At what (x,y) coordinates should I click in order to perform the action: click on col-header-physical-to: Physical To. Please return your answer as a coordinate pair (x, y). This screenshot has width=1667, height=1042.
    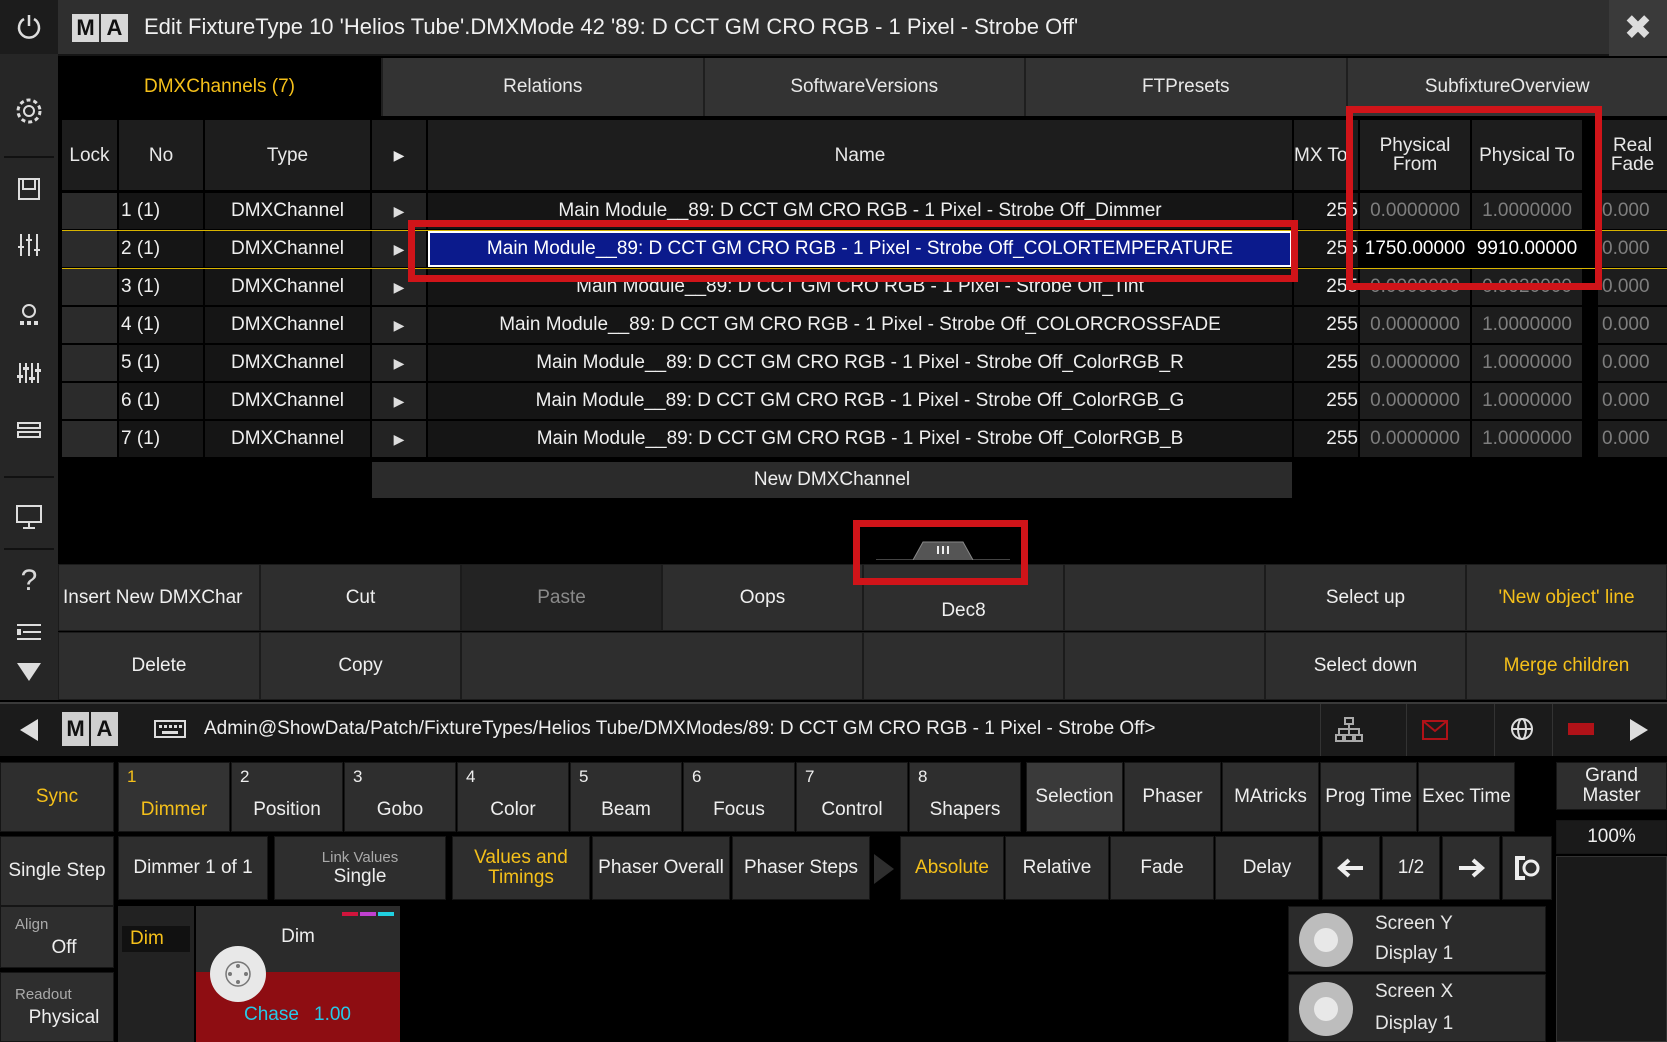
    Looking at the image, I should click on (1527, 155).